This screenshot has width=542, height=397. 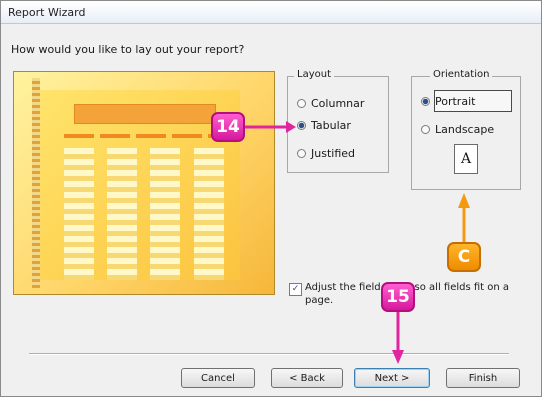 What do you see at coordinates (291, 127) in the screenshot?
I see `arrow-14-head` at bounding box center [291, 127].